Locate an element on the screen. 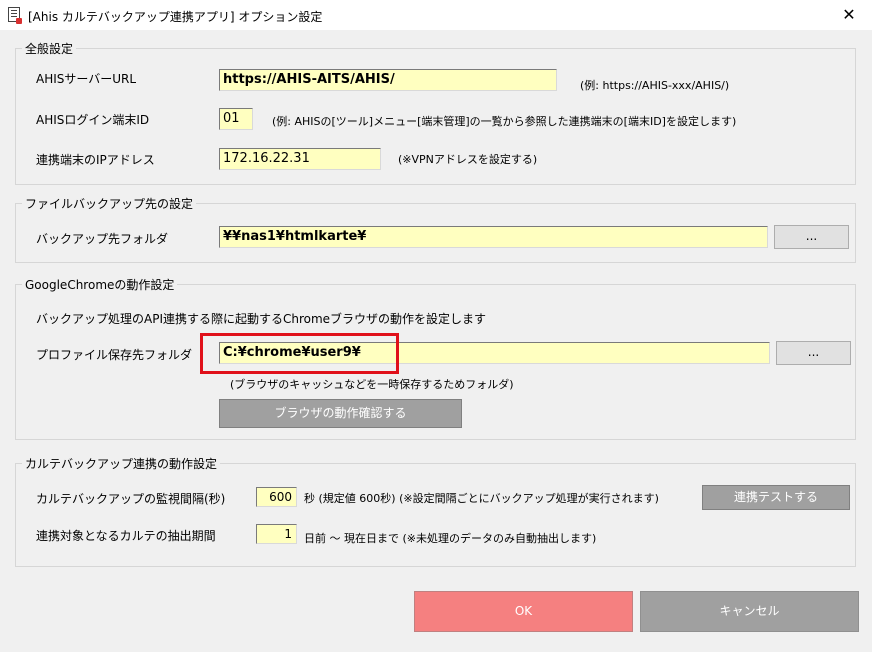 The height and width of the screenshot is (652, 872). general-settings-title: 全般設定 is located at coordinates (49, 48).